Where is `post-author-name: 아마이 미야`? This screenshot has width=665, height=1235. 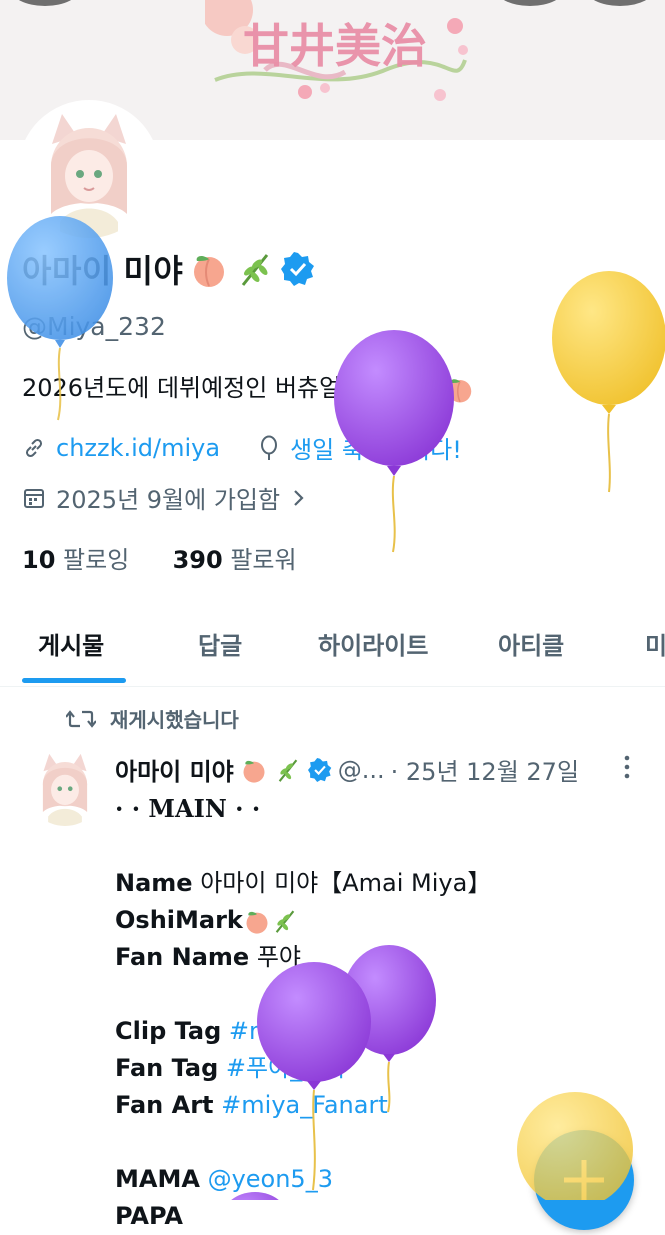
post-author-name: 아마이 미야 is located at coordinates (174, 769).